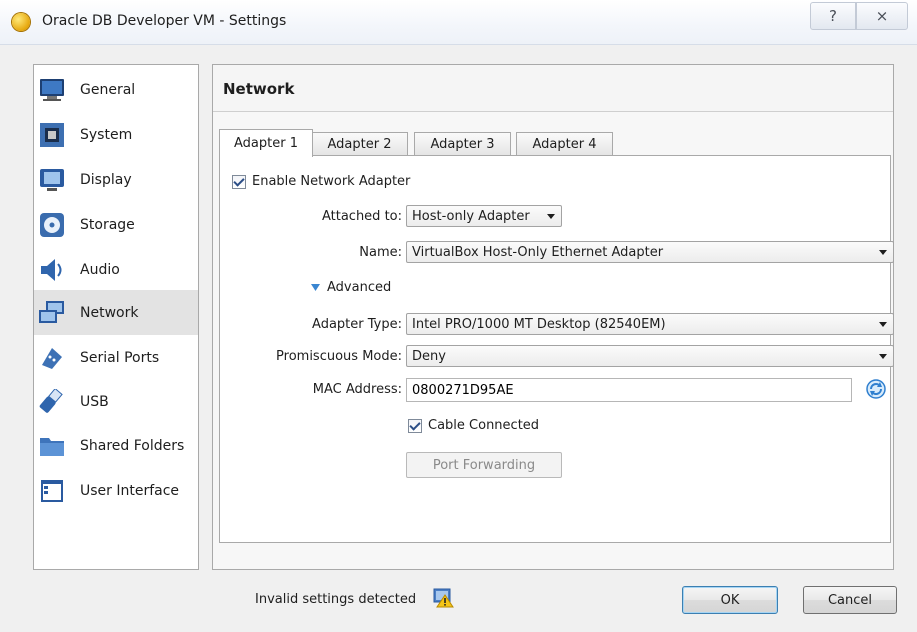  What do you see at coordinates (336, 599) in the screenshot?
I see `status-text: Invalid settings detected` at bounding box center [336, 599].